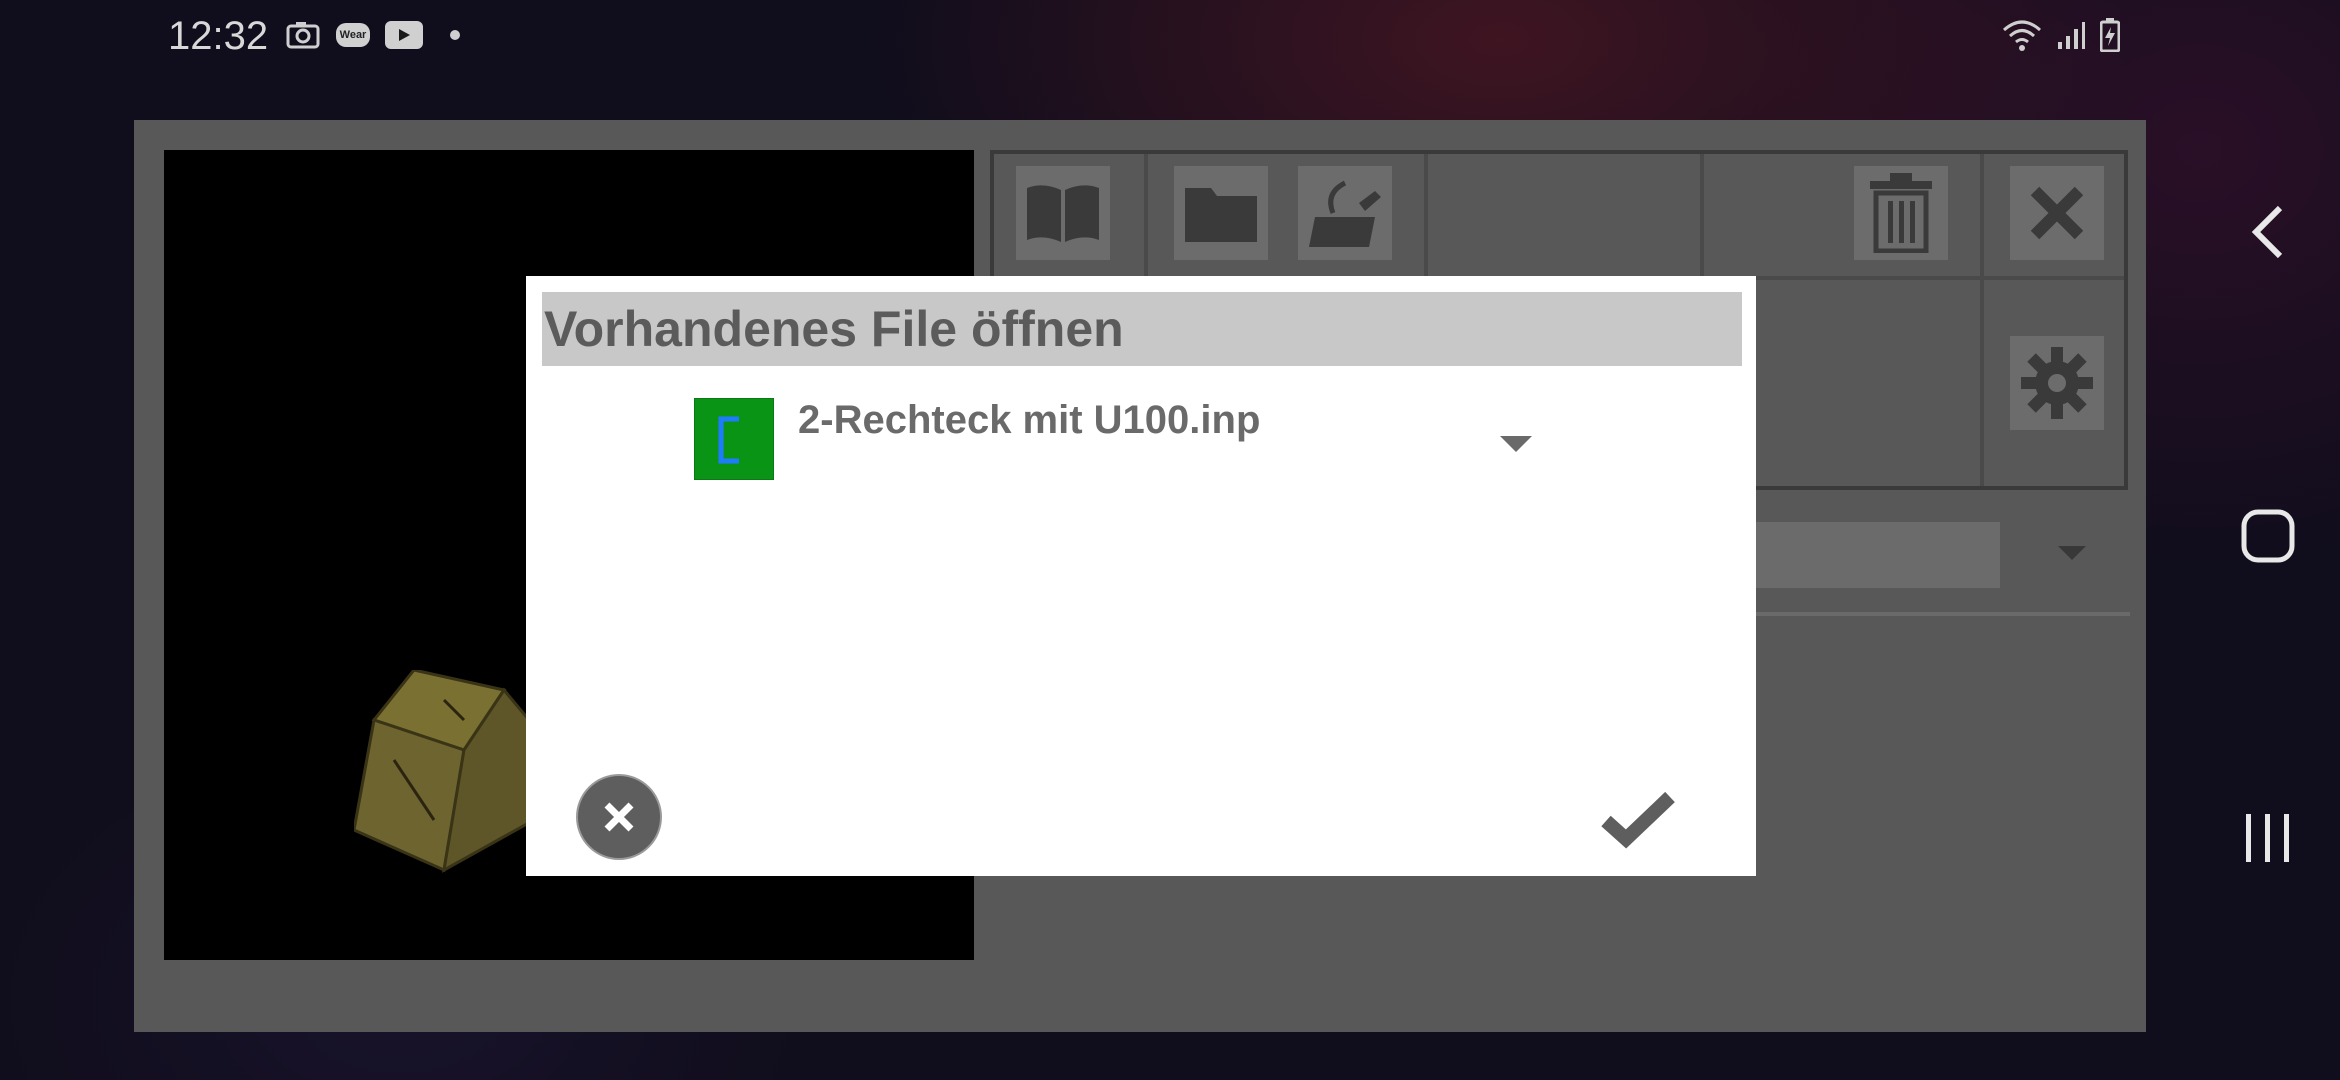  I want to click on cancel-button, so click(619, 817).